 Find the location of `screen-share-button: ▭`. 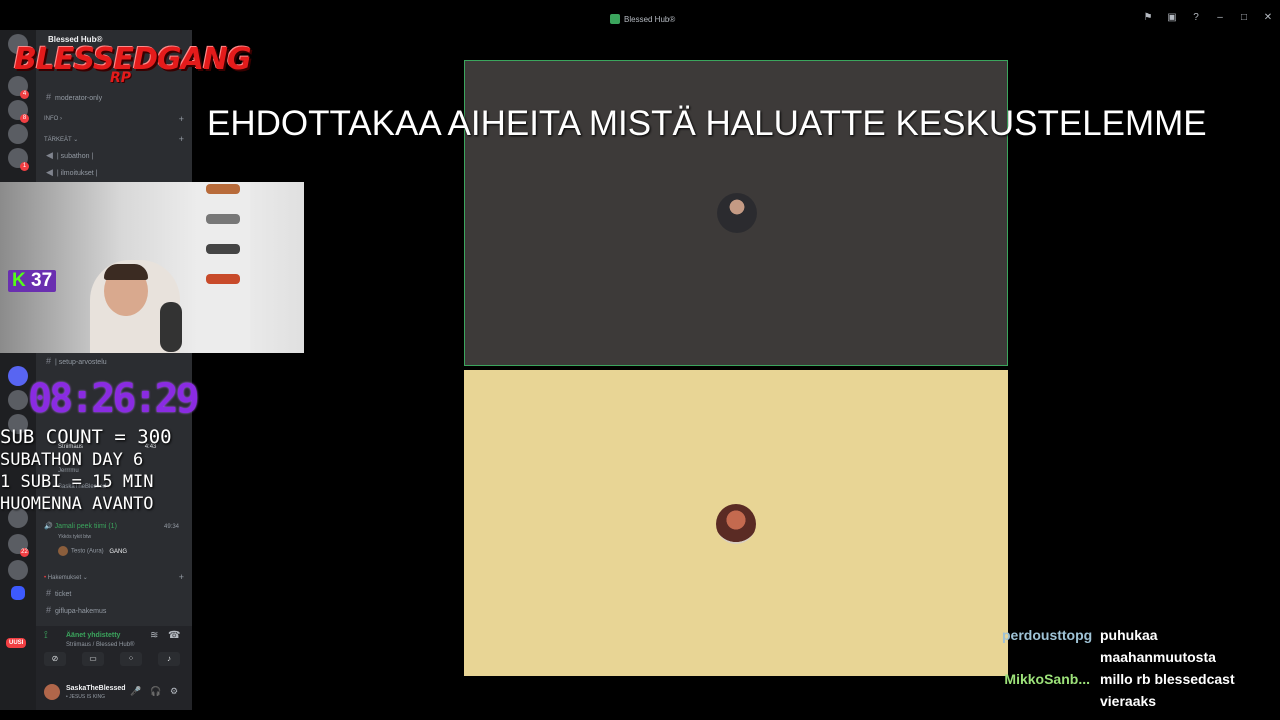

screen-share-button: ▭ is located at coordinates (93, 659).